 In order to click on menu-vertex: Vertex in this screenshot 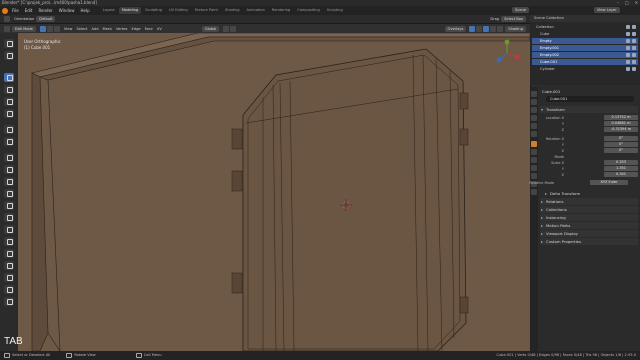, I will do `click(122, 29)`.